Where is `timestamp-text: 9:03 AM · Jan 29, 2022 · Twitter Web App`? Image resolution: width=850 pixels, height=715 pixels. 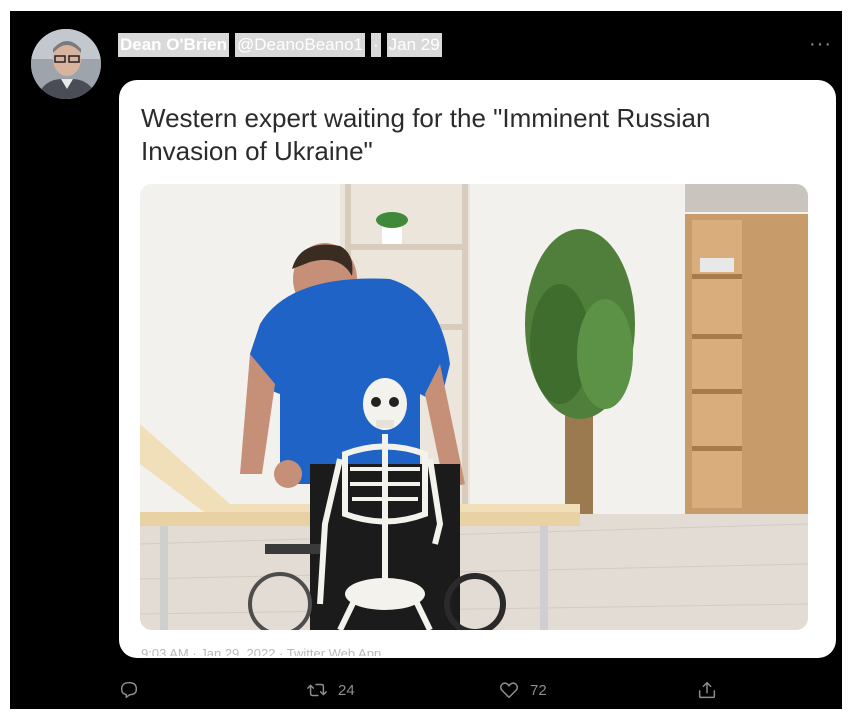 timestamp-text: 9:03 AM · Jan 29, 2022 · Twitter Web App is located at coordinates (261, 651).